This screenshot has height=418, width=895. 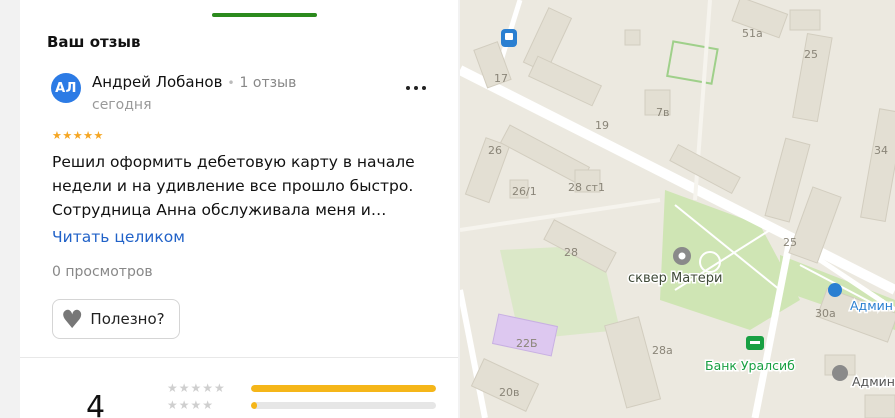 What do you see at coordinates (524, 191) in the screenshot?
I see `house-number: 26/1` at bounding box center [524, 191].